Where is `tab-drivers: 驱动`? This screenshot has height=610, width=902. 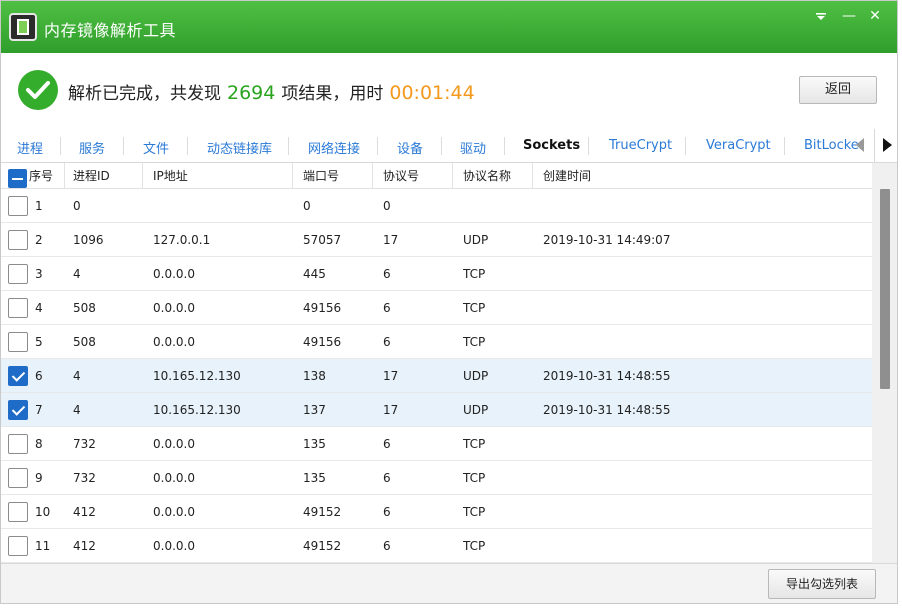
tab-drivers: 驱动 is located at coordinates (473, 147).